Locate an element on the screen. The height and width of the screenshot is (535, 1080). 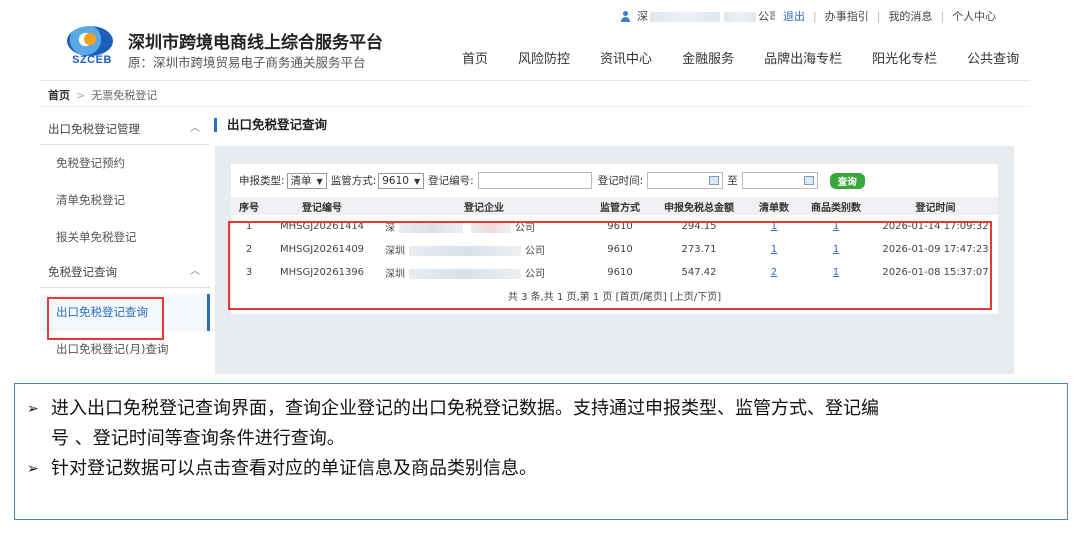
time-label: 登记时间: is located at coordinates (620, 181).